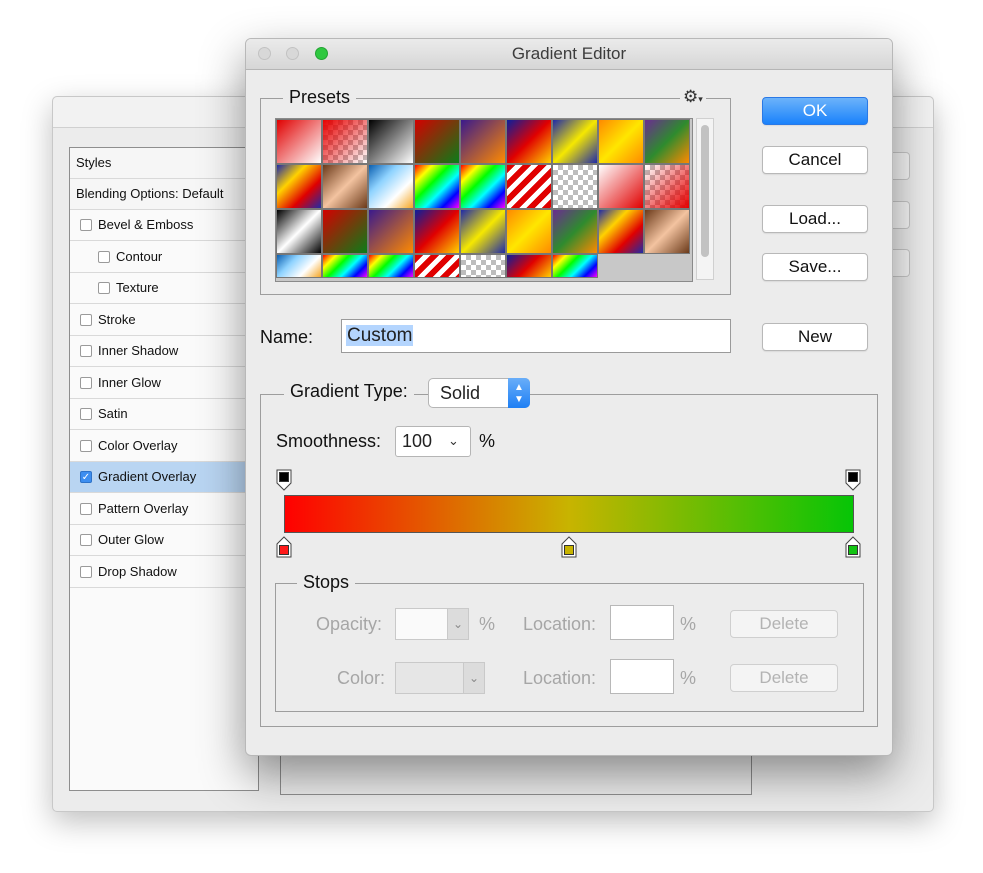 The height and width of the screenshot is (873, 983). Describe the element at coordinates (164, 163) in the screenshot. I see `styles-header: Styles` at that location.